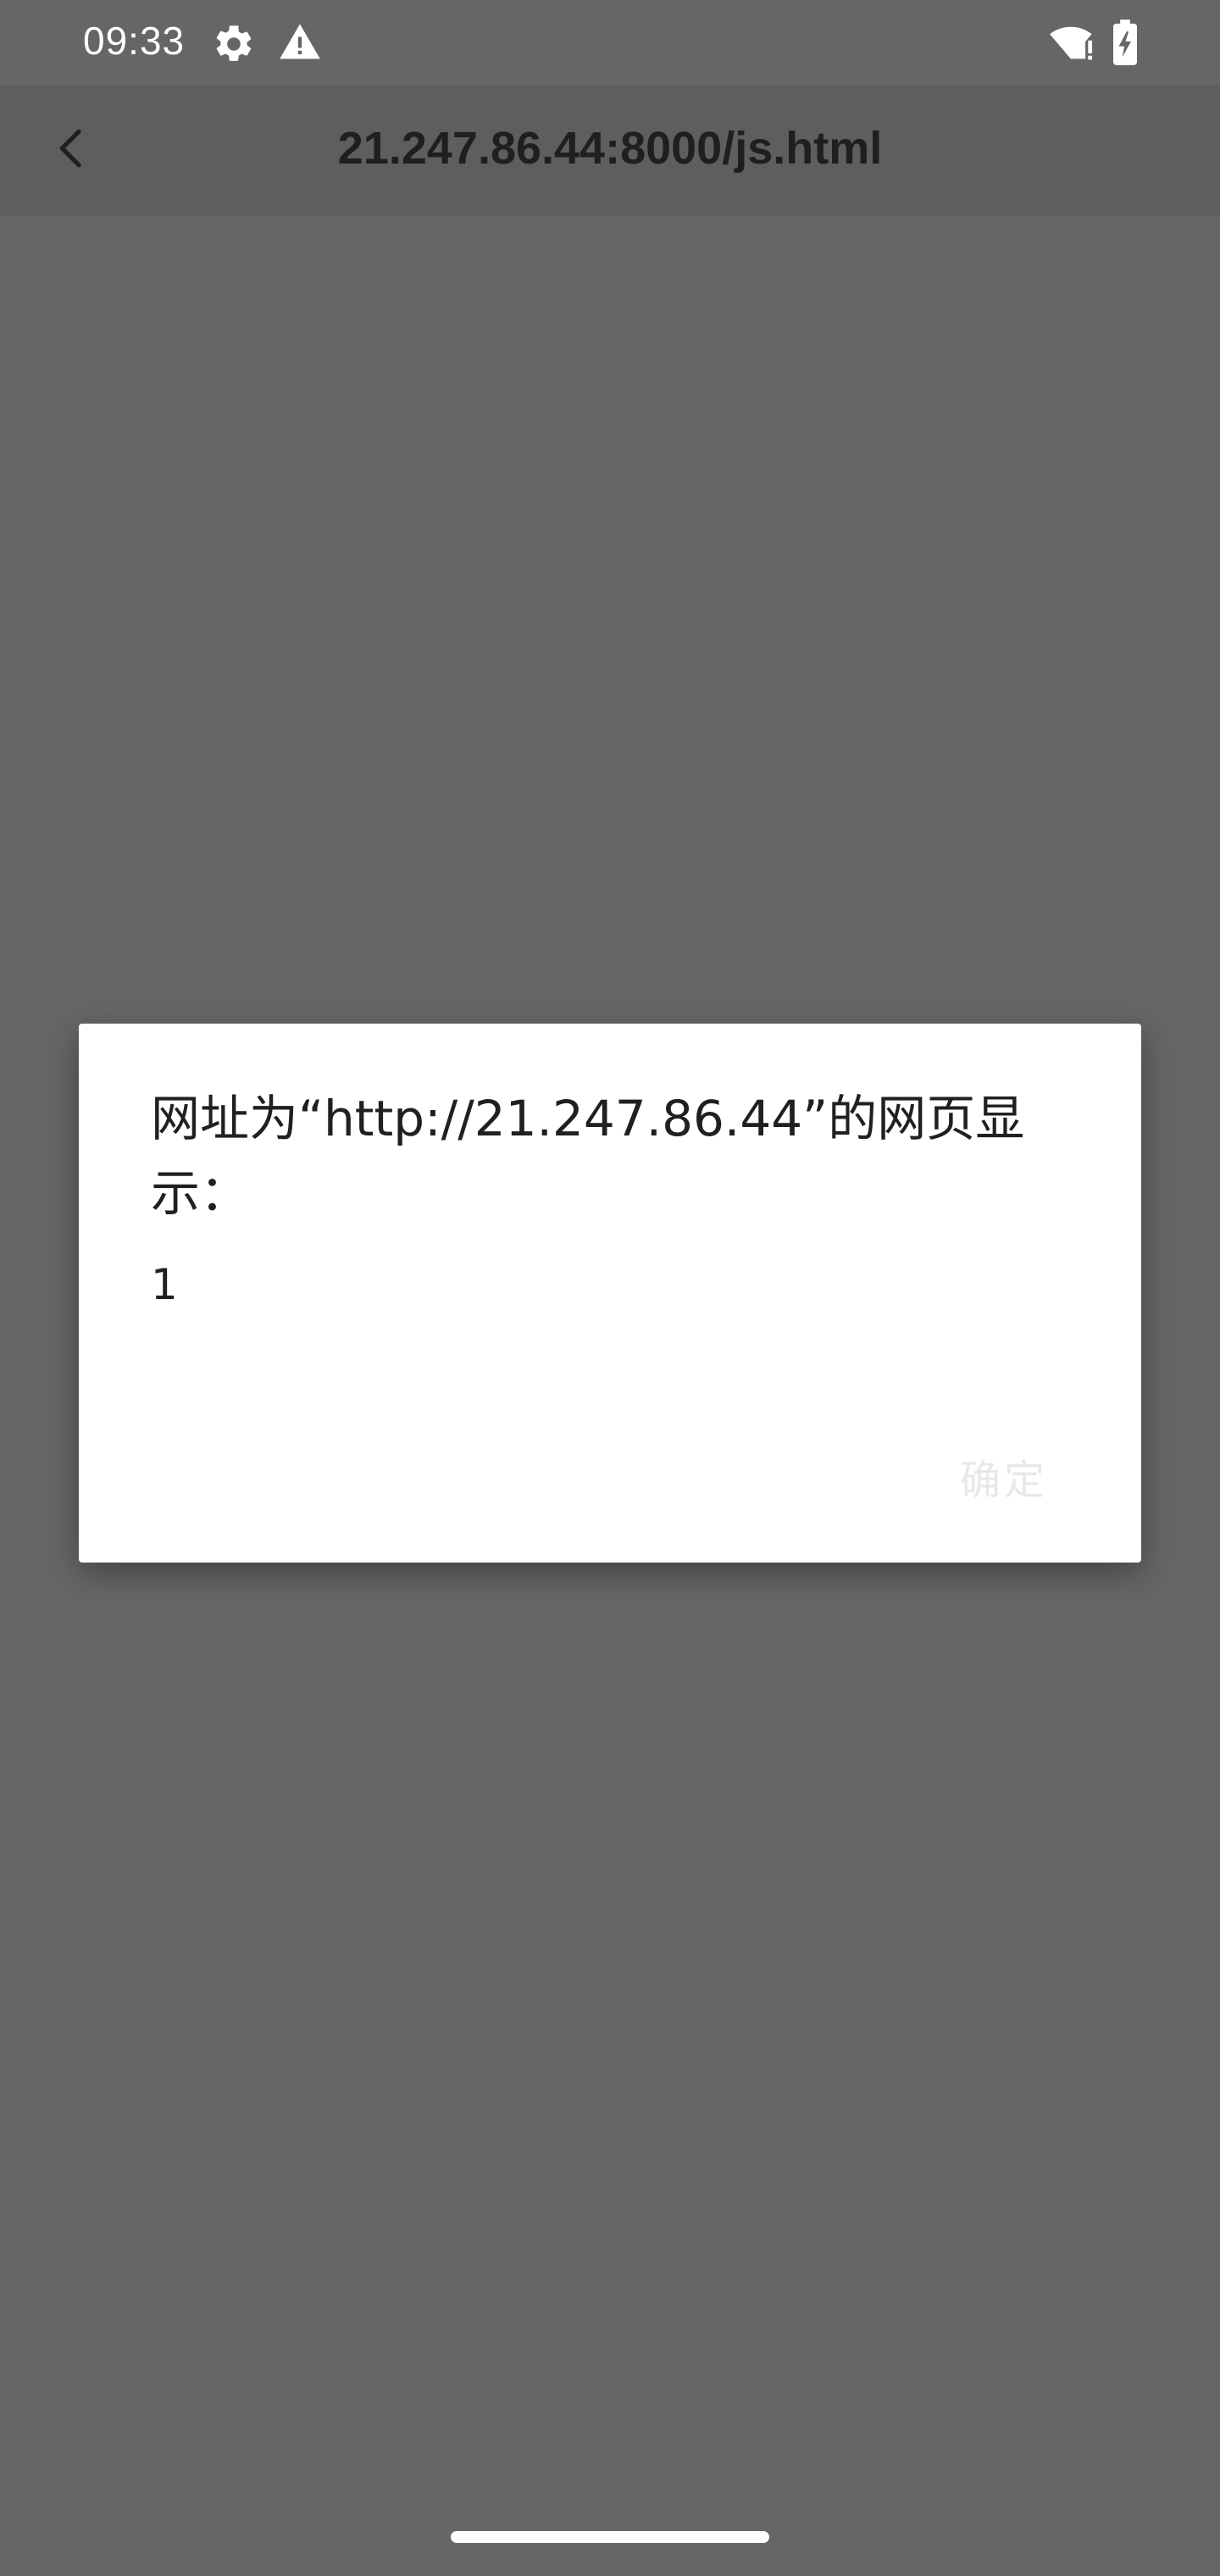 Image resolution: width=1220 pixels, height=2576 pixels. What do you see at coordinates (1071, 43) in the screenshot?
I see `wifi-alert-icon` at bounding box center [1071, 43].